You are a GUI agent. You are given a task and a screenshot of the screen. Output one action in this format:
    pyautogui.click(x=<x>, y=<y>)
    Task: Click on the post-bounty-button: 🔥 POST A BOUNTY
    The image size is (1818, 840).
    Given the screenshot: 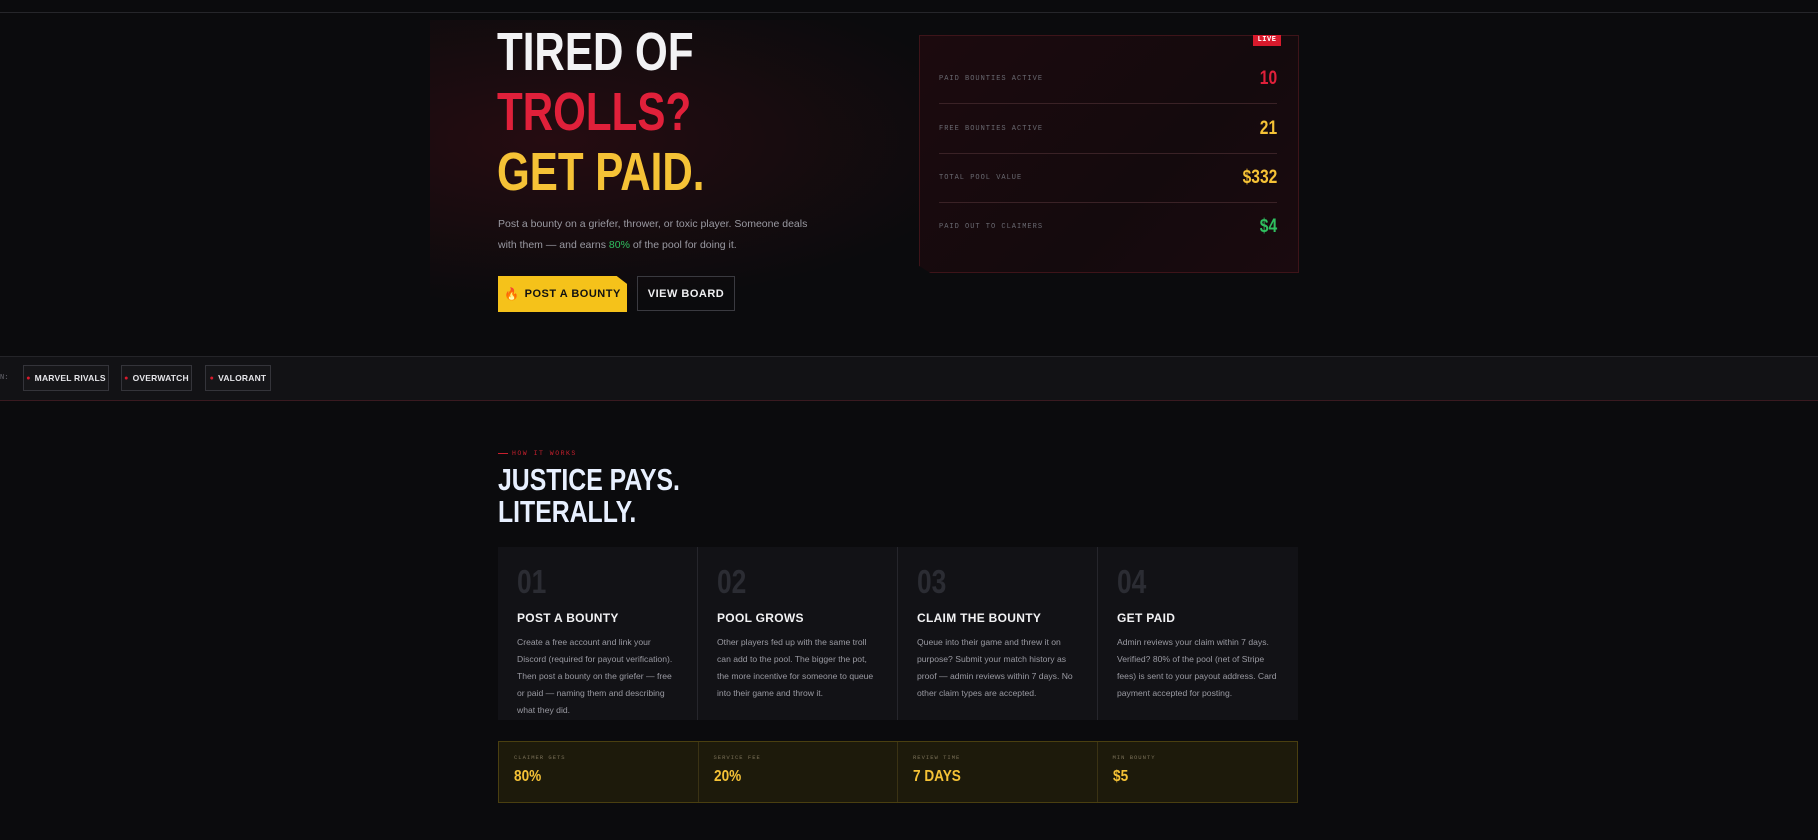 What is the action you would take?
    pyautogui.click(x=562, y=294)
    